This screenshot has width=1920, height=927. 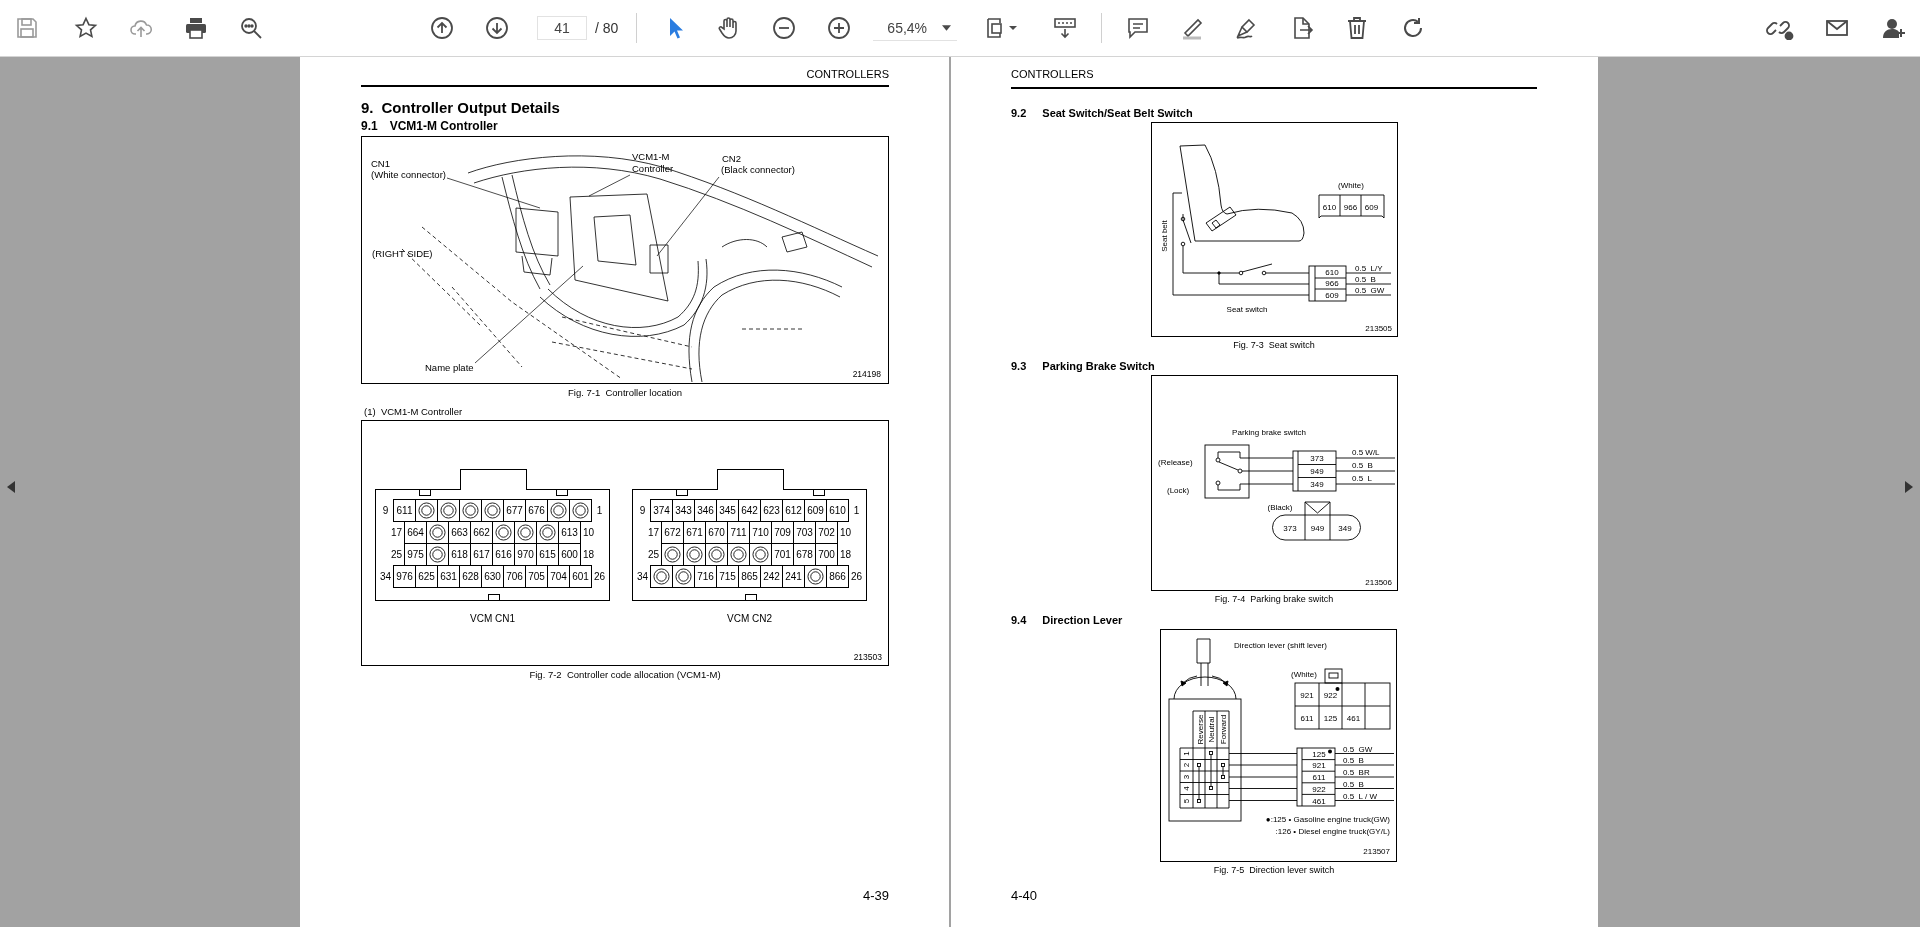 I want to click on switch-label: Seat switch, so click(x=1246, y=309).